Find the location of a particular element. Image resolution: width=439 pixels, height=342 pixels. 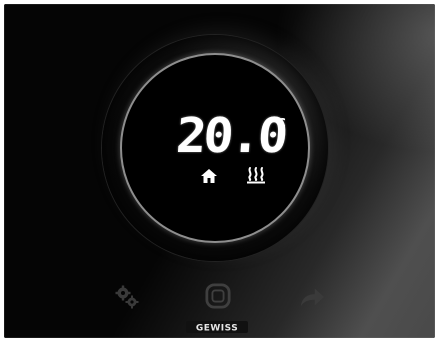

settings-button is located at coordinates (127, 297).